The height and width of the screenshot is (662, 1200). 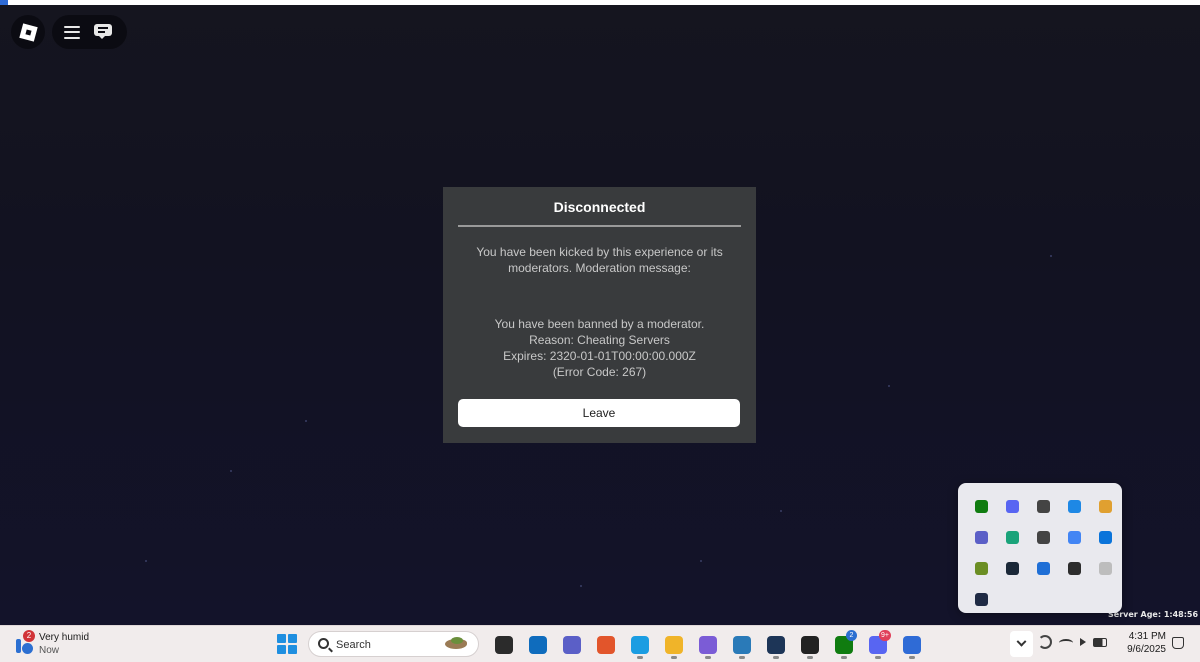 I want to click on xbox-app: 2, so click(x=844, y=644).